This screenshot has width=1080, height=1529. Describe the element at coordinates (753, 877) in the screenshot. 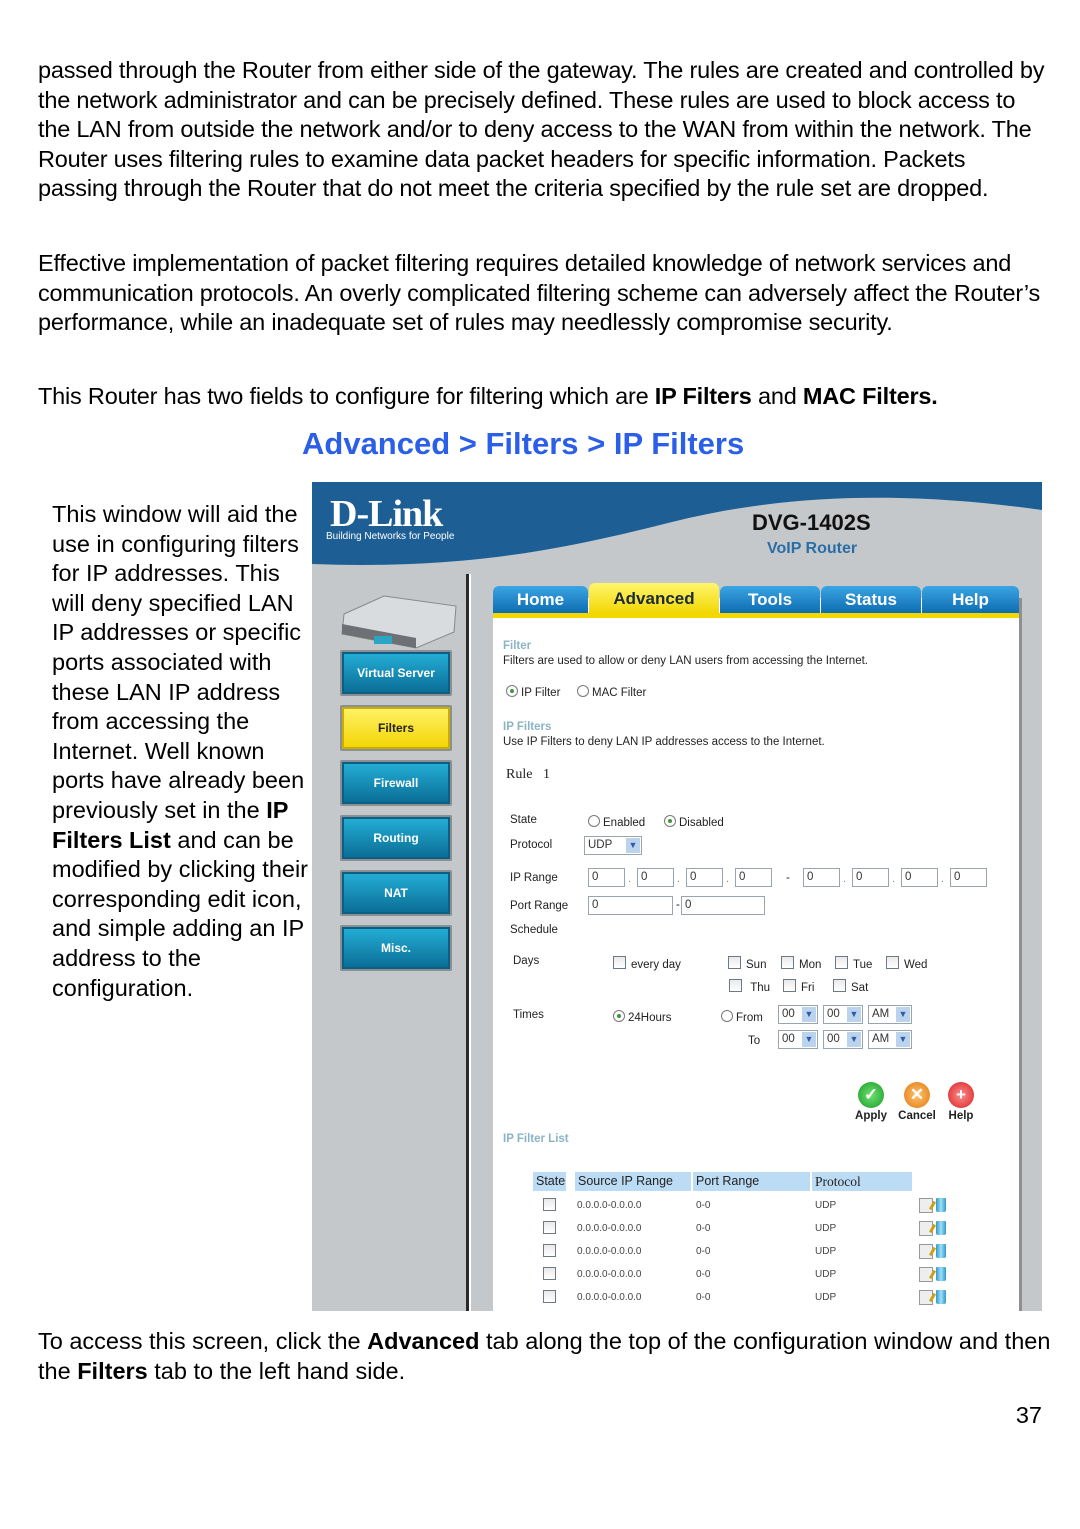

I see `ip-start-octet-4: 0` at that location.